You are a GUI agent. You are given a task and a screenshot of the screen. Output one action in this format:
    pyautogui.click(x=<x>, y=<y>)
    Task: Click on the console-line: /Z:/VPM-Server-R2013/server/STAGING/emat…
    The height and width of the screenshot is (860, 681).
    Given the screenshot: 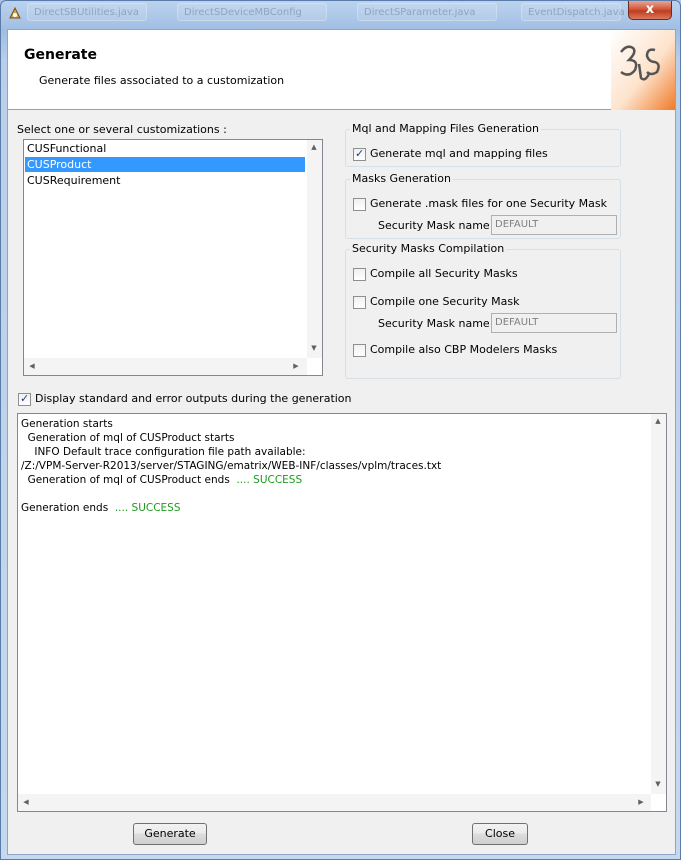 What is the action you would take?
    pyautogui.click(x=231, y=466)
    